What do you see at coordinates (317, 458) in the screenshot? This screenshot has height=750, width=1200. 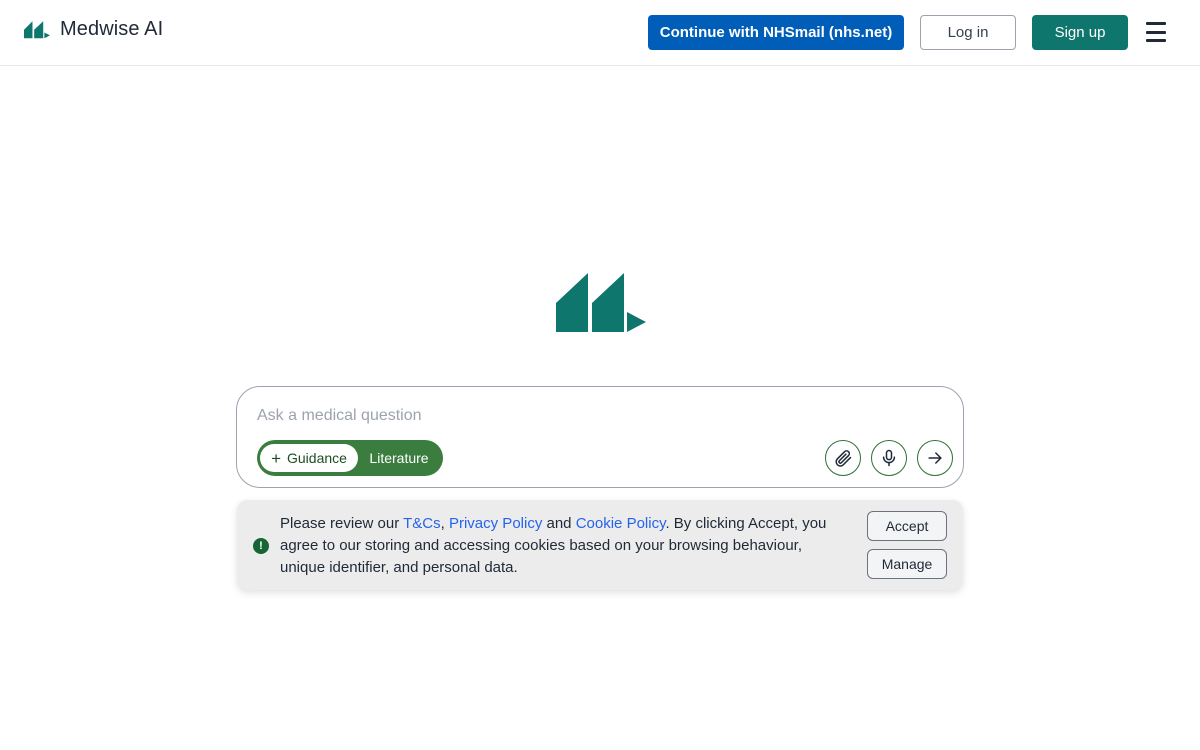 I see `mode-guidance-label: Guidance` at bounding box center [317, 458].